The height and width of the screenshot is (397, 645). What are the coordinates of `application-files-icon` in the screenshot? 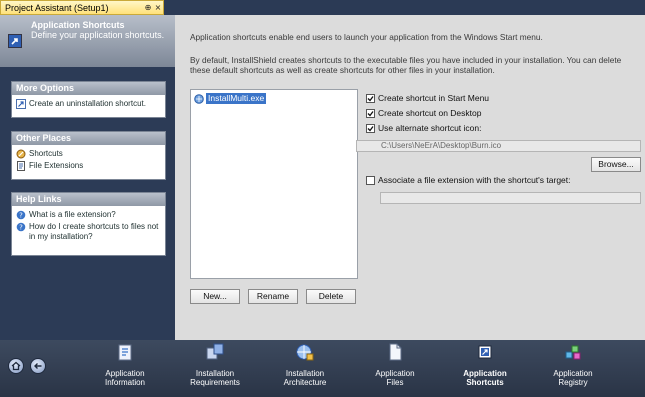 It's located at (395, 352).